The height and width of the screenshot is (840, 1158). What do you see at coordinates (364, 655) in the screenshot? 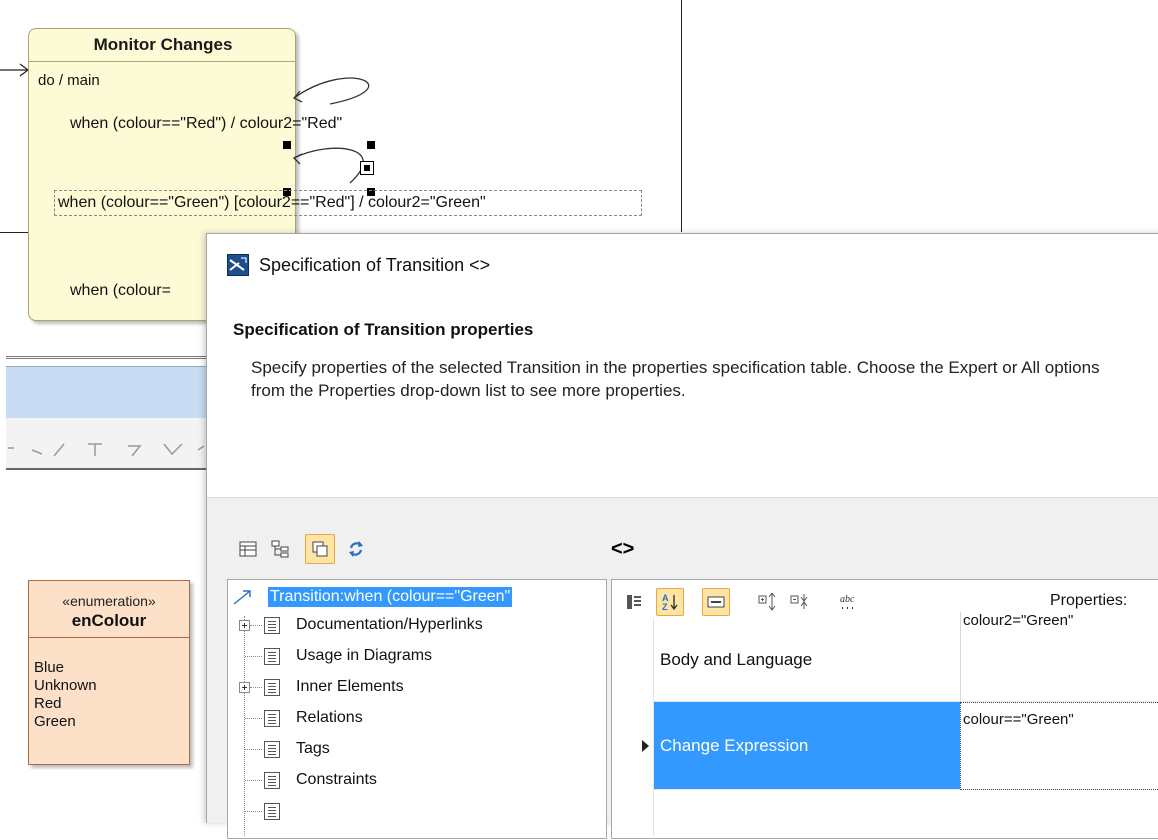
I see `tree-item-label: Usage in Diagrams` at bounding box center [364, 655].